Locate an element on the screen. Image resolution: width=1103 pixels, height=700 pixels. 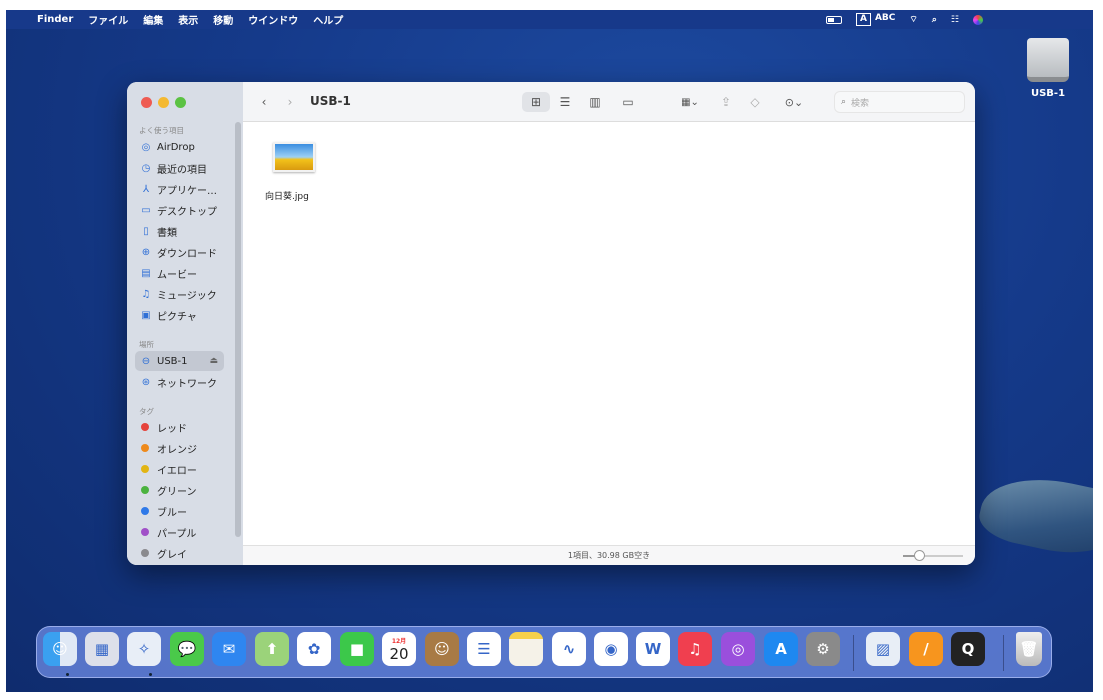
dock-app-マップ: ⬆ is located at coordinates (272, 649).